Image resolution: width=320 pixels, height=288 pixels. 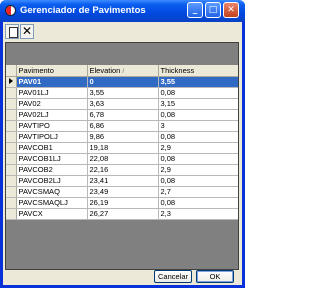 I want to click on maximize-button: □, so click(x=213, y=10).